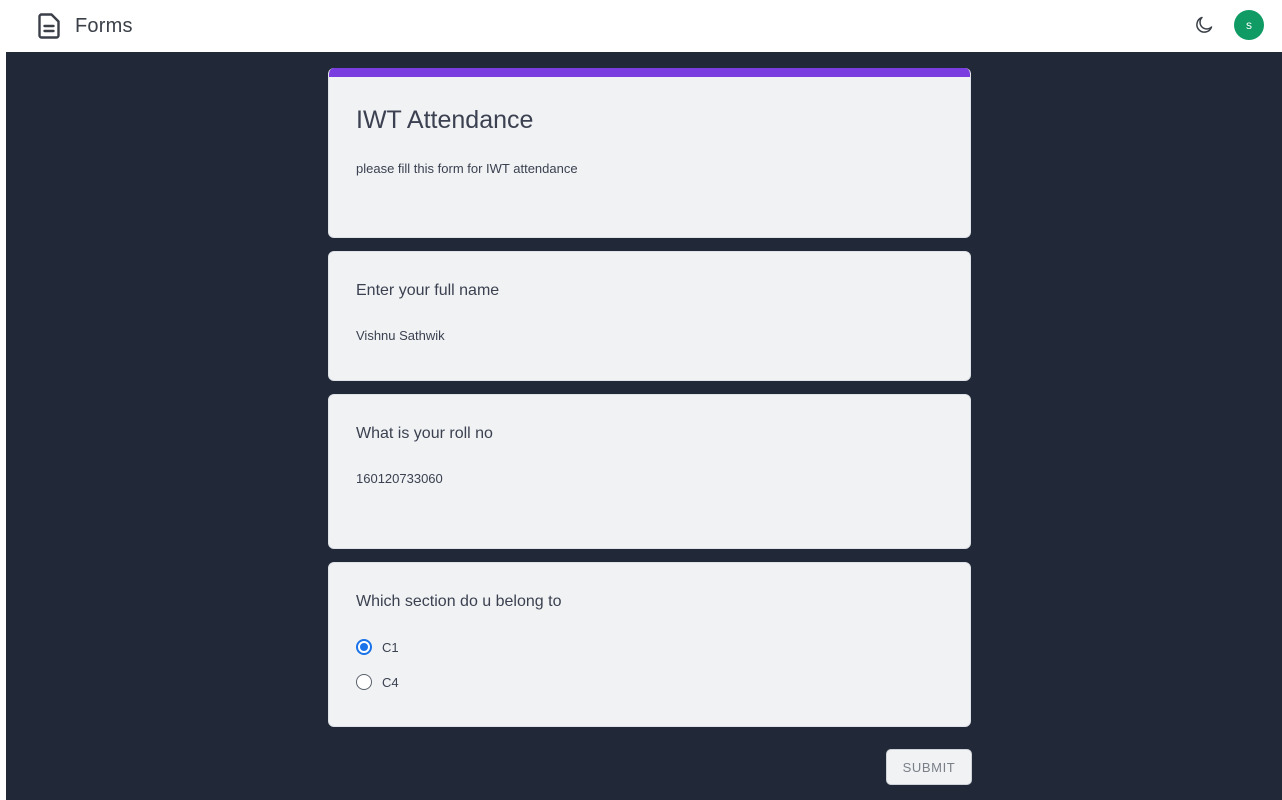  Describe the element at coordinates (649, 72) in the screenshot. I see `accent-bar` at that location.